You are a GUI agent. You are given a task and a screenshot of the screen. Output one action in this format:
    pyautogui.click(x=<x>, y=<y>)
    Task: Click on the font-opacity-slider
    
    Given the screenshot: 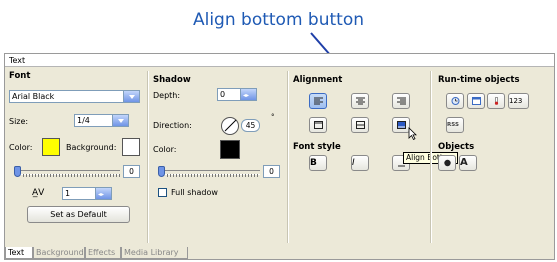 What is the action you would take?
    pyautogui.click(x=67, y=171)
    